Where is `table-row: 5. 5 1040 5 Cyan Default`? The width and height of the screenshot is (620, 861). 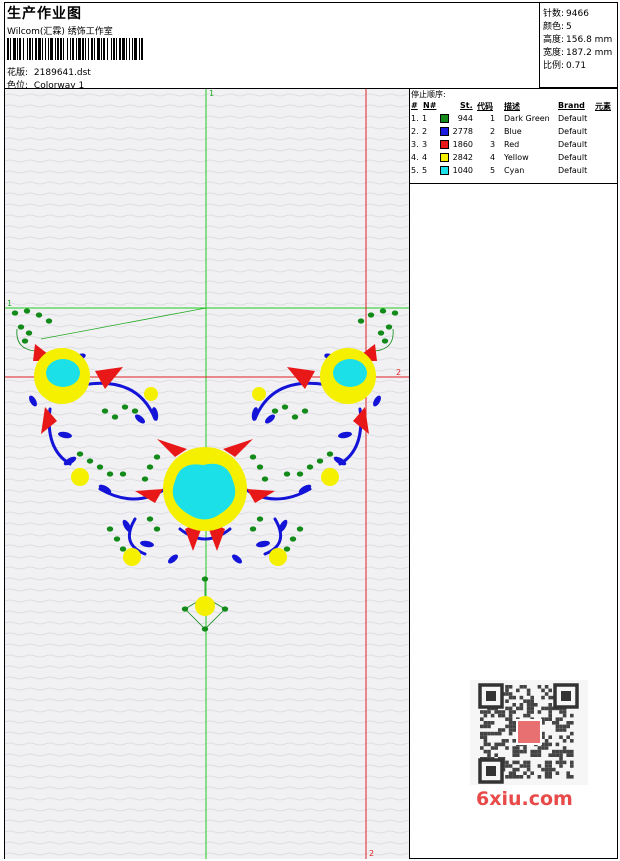 table-row: 5. 5 1040 5 Cyan Default is located at coordinates (514, 172).